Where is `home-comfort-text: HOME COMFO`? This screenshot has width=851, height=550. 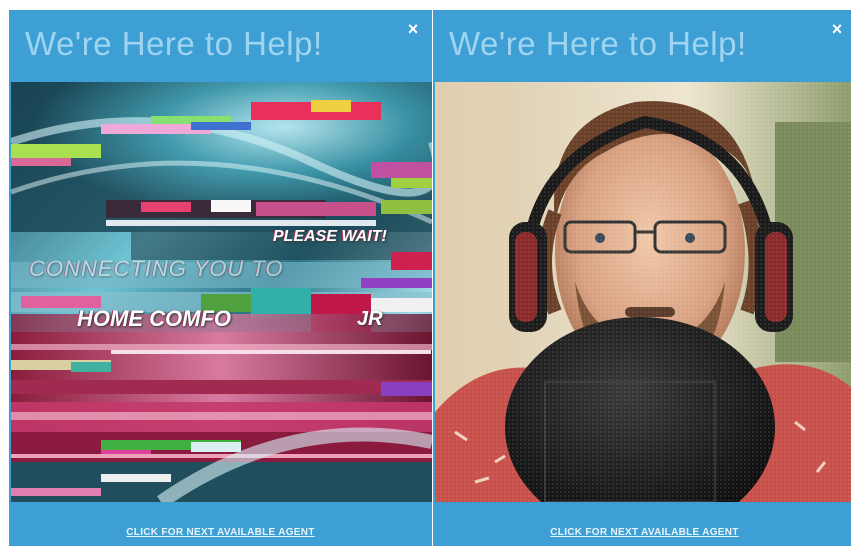 home-comfort-text: HOME COMFO is located at coordinates (154, 318).